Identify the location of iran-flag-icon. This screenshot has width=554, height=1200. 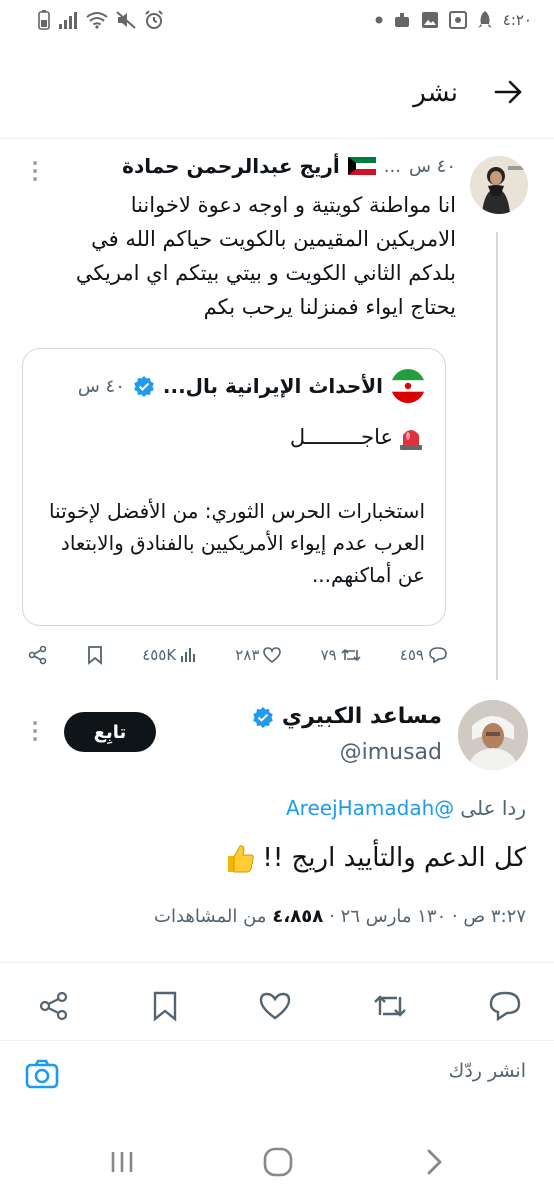
(408, 386).